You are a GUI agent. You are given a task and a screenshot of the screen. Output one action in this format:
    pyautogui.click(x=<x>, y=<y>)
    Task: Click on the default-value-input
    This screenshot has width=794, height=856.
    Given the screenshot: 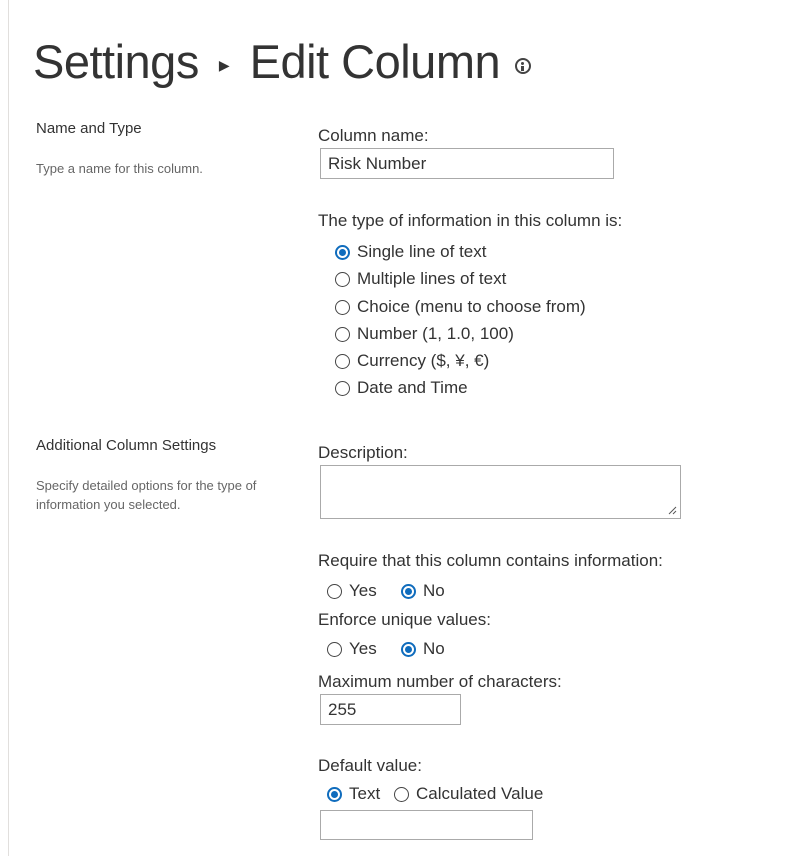 What is the action you would take?
    pyautogui.click(x=426, y=825)
    